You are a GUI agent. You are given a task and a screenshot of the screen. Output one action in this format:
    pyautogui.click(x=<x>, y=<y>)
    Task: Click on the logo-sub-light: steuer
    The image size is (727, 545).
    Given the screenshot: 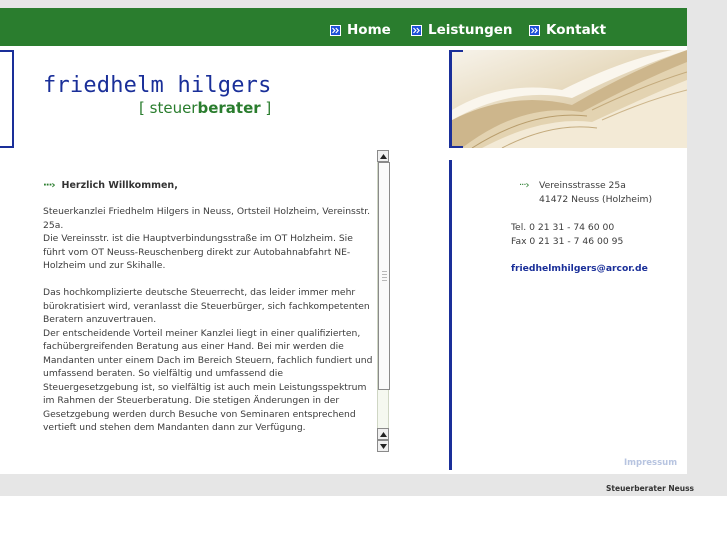 What is the action you would take?
    pyautogui.click(x=173, y=108)
    